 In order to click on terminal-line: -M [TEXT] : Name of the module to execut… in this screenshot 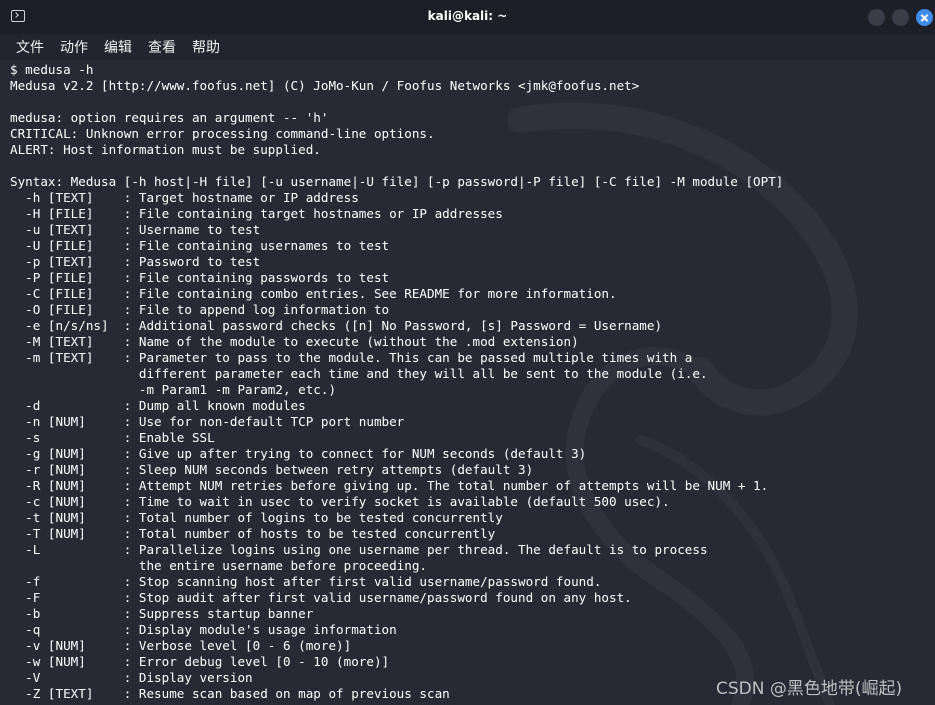, I will do `click(294, 341)`.